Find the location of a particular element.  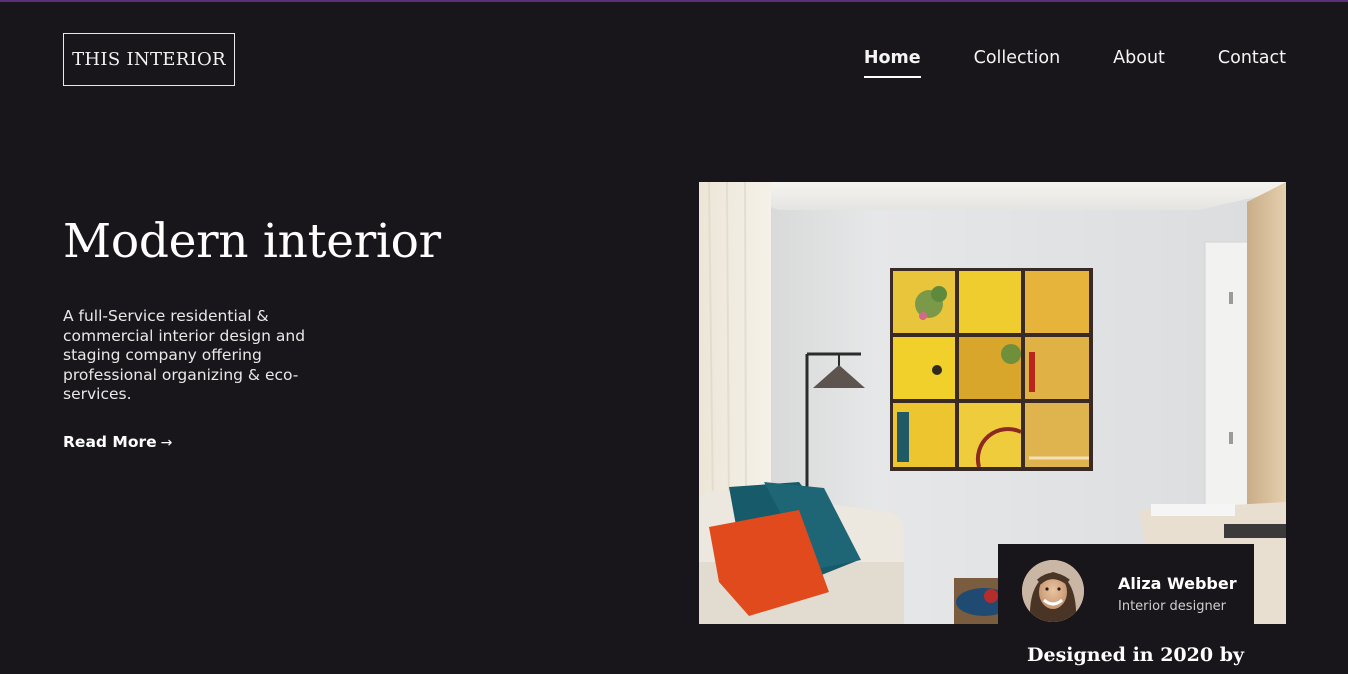

designer-name: Aliza Webber is located at coordinates (1177, 583).